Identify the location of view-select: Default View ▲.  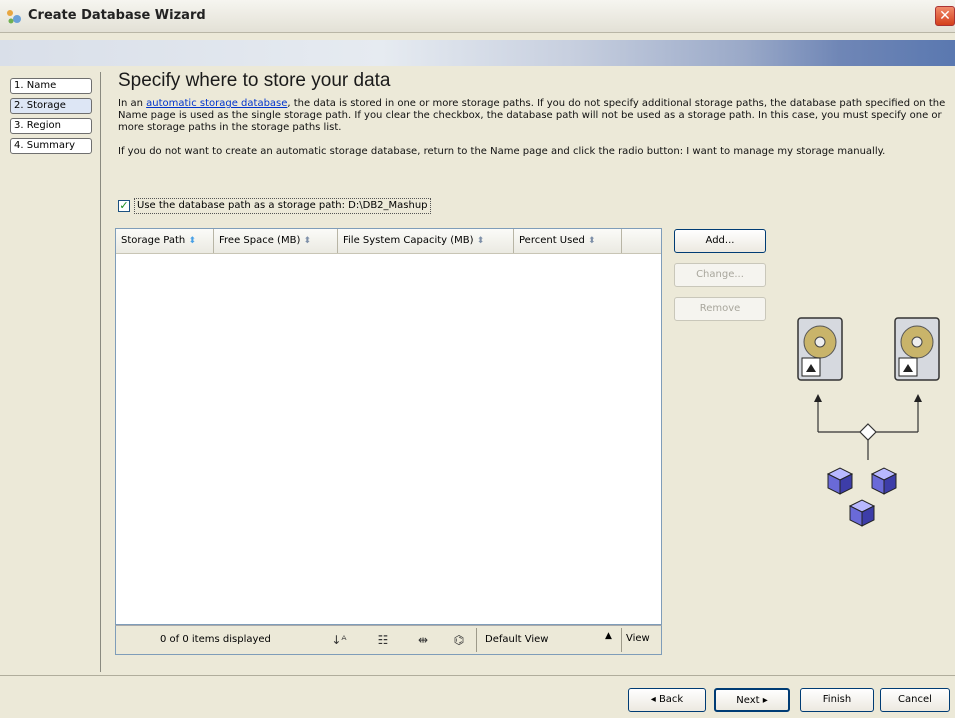
(549, 640).